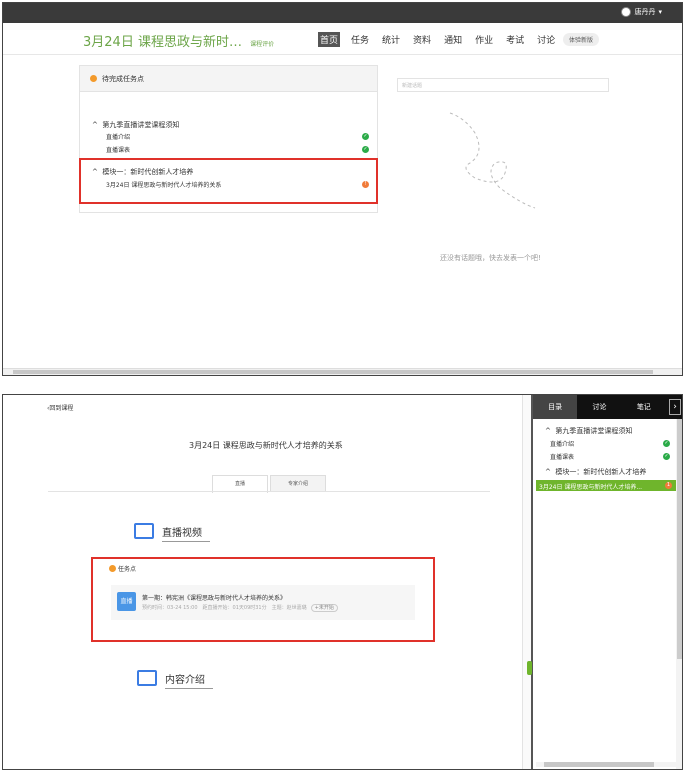 The image size is (685, 772). What do you see at coordinates (329, 39) in the screenshot?
I see `nav-home: 首页` at bounding box center [329, 39].